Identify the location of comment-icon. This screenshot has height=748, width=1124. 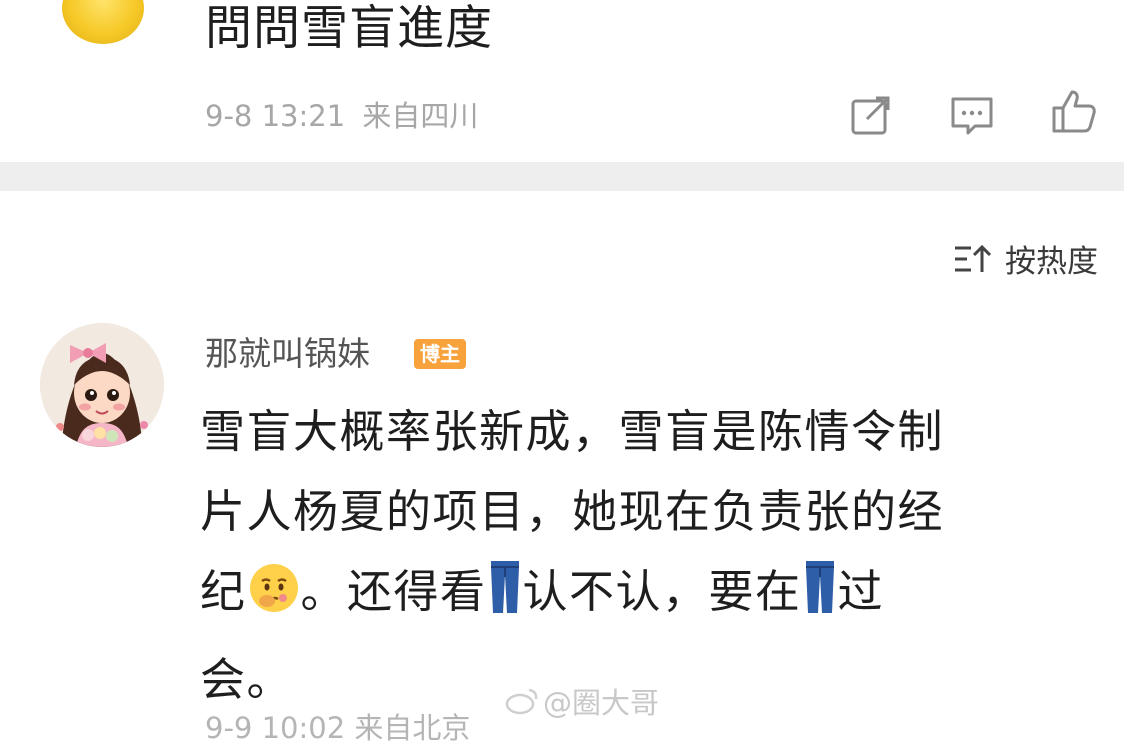
(972, 116).